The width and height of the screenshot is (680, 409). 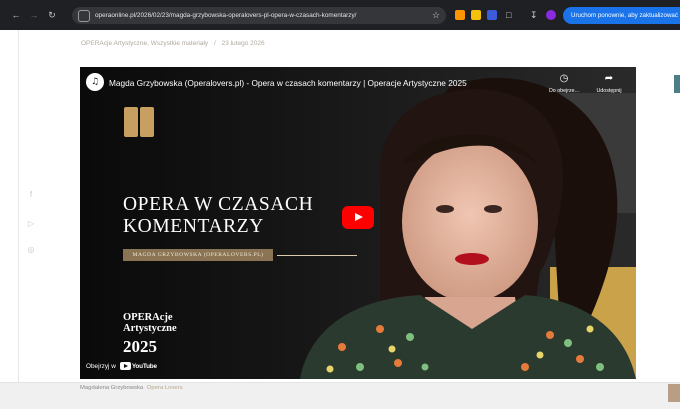 I want to click on overlay-title: OPERA W CZASACH KOMENTARZY, so click(x=218, y=216).